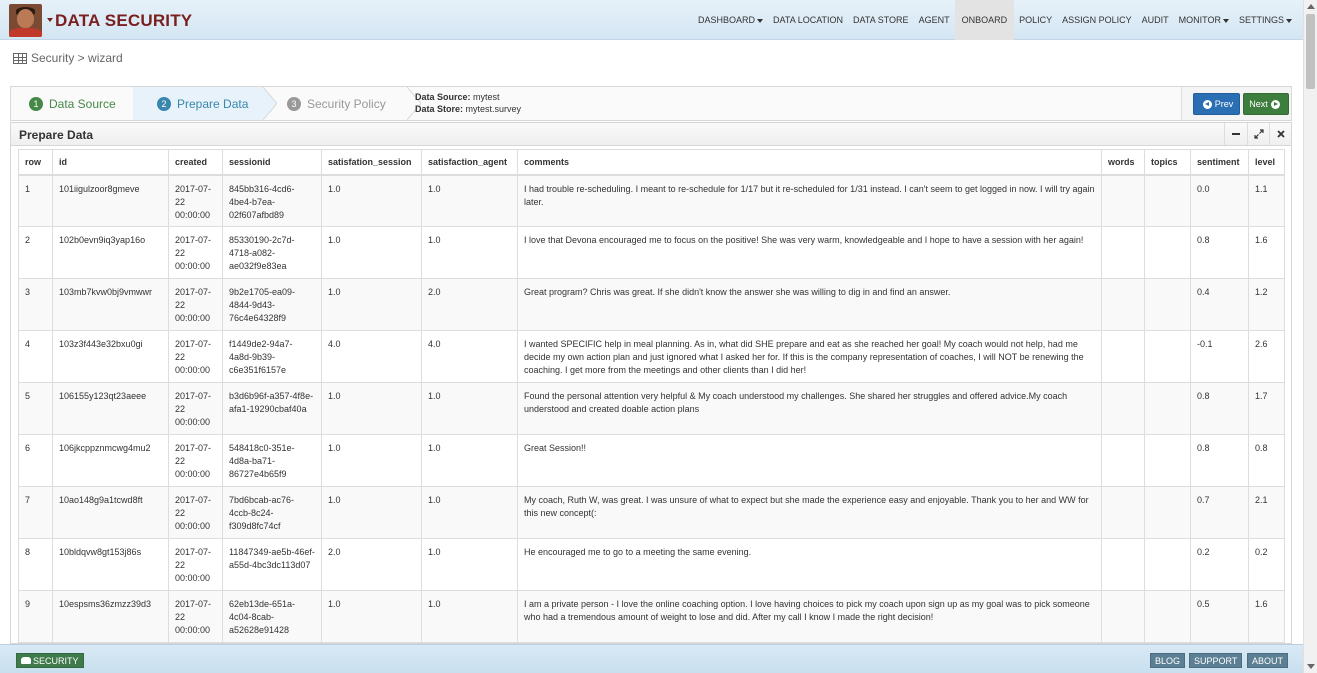 The width and height of the screenshot is (1317, 673). I want to click on support-link: SUPPORT, so click(1216, 660).